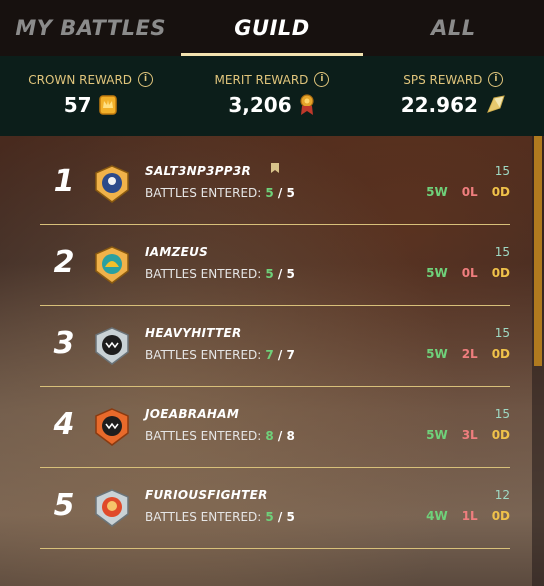 The height and width of the screenshot is (586, 544). I want to click on losses-count: 1L, so click(469, 516).